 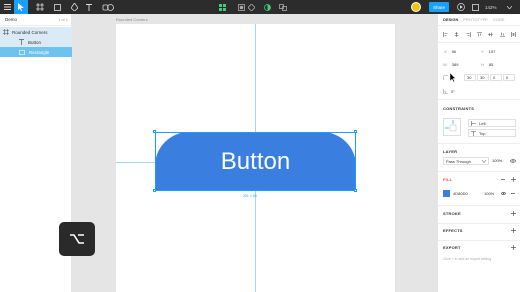 I want to click on radius-top-right: 30, so click(x=483, y=77).